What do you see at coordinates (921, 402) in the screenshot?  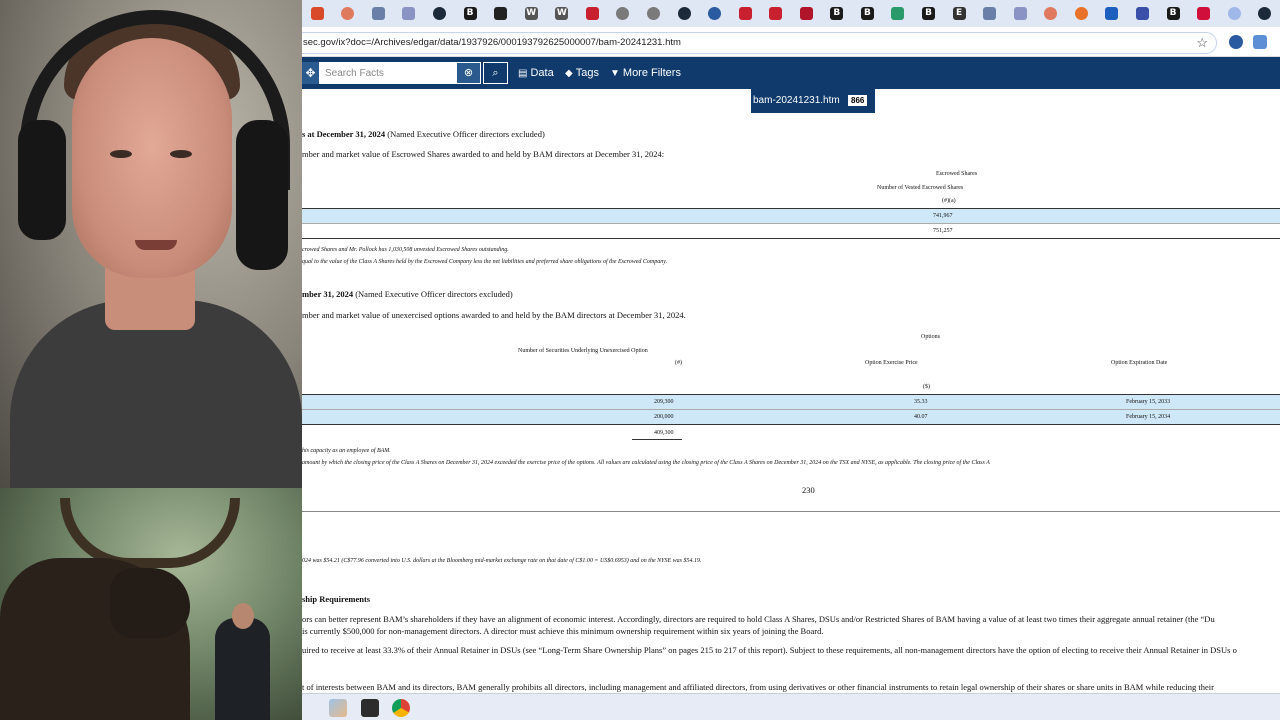 I see `options-price: 35.33` at bounding box center [921, 402].